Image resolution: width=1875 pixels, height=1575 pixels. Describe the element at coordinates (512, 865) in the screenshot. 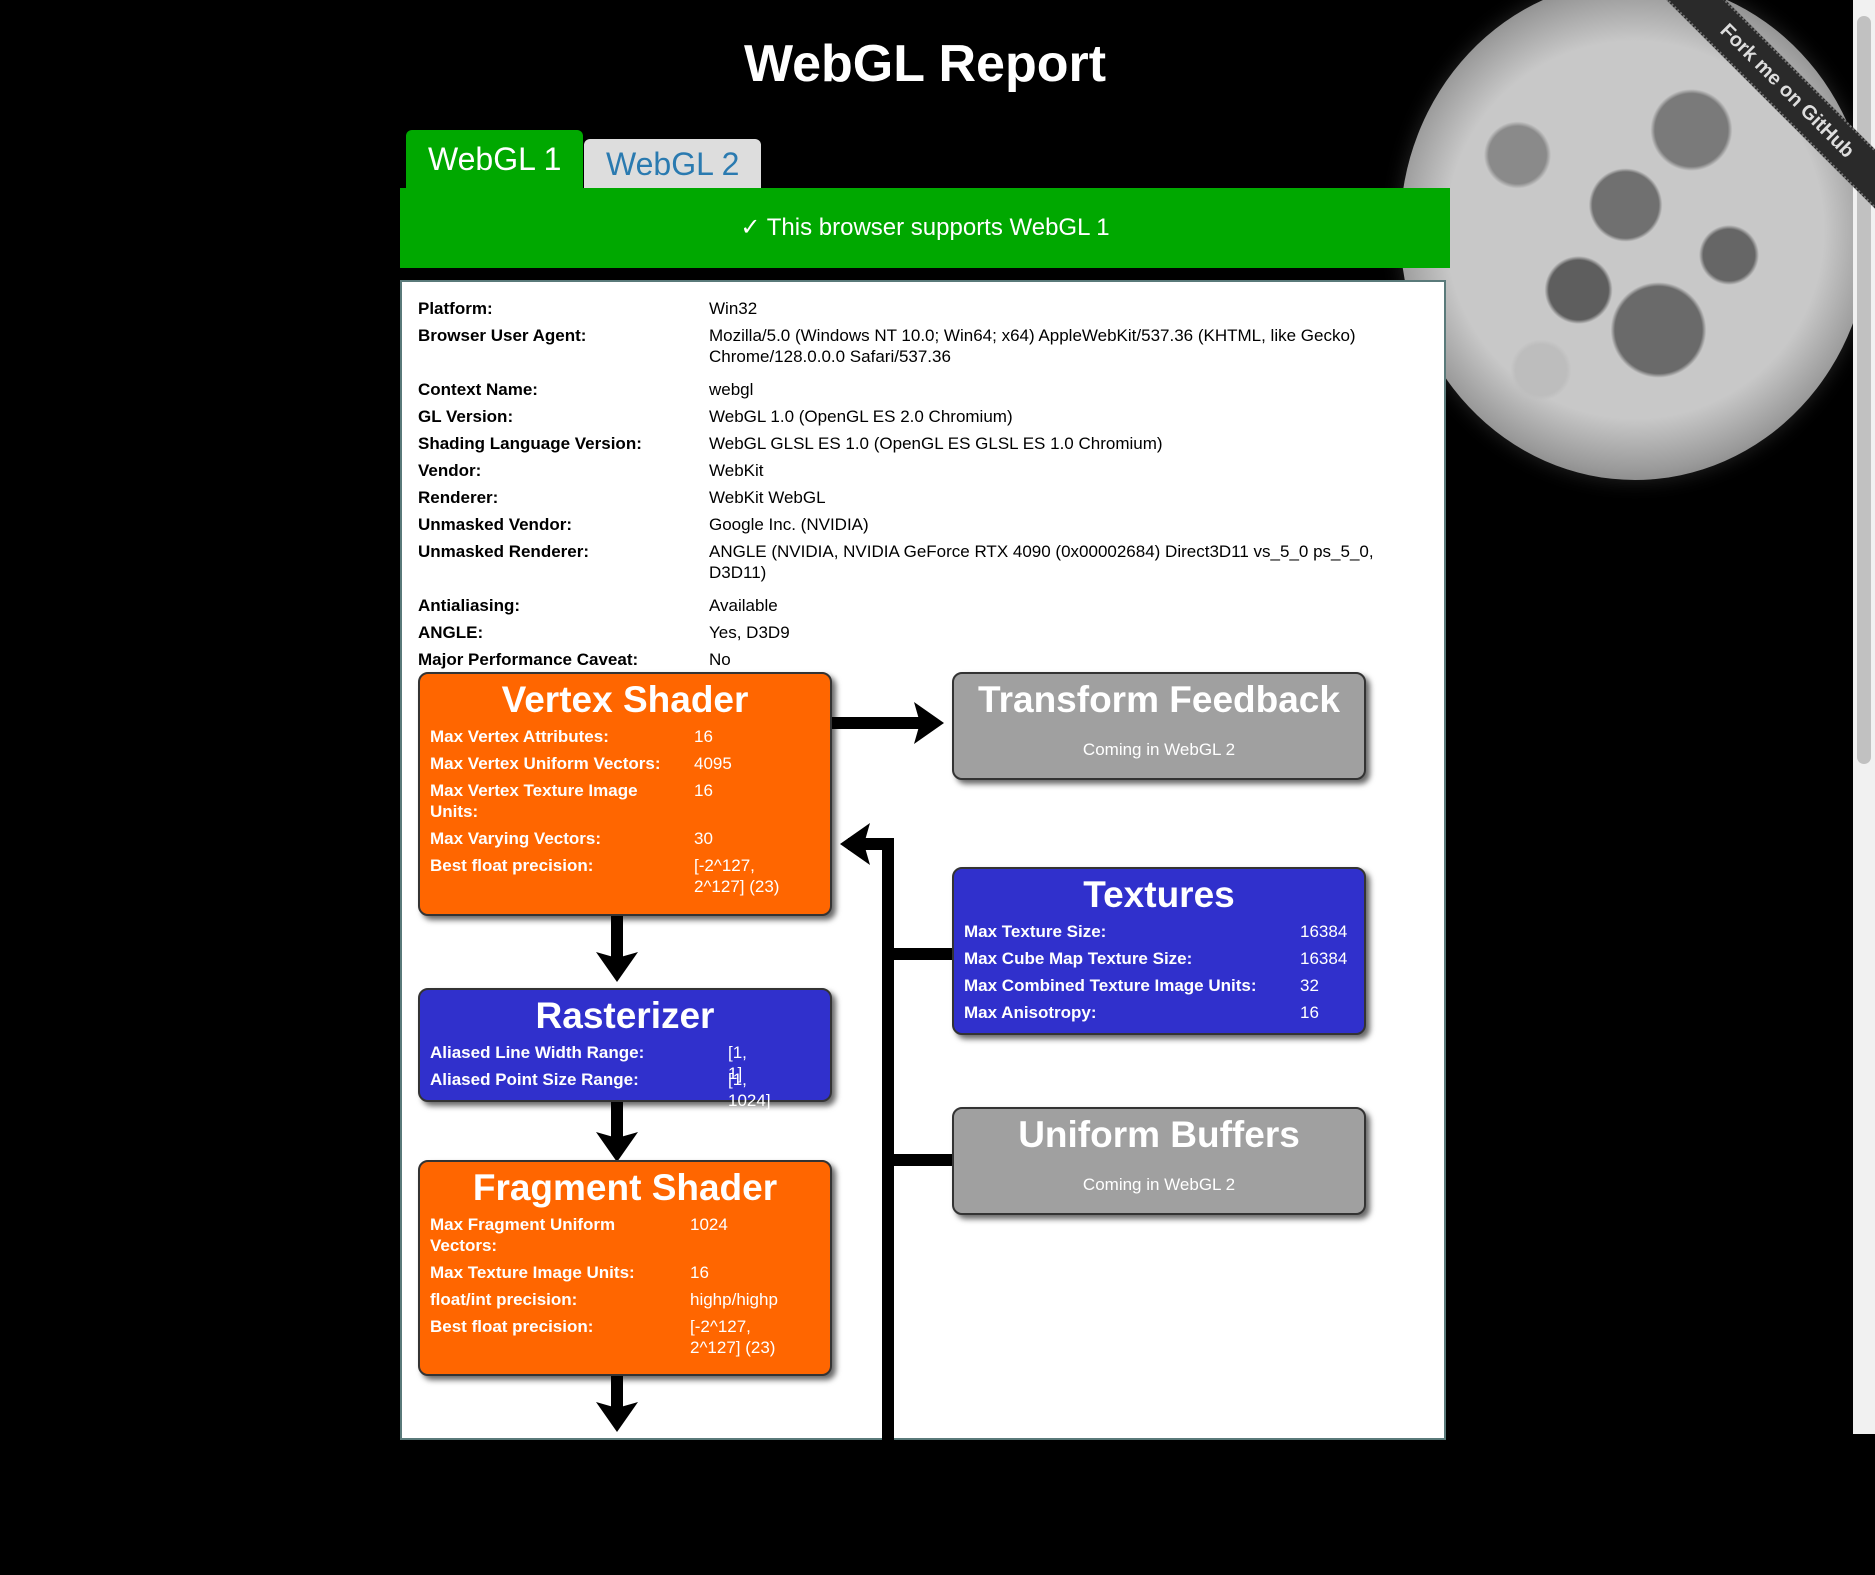

I see `vertex-row-label: Best float precision:` at that location.